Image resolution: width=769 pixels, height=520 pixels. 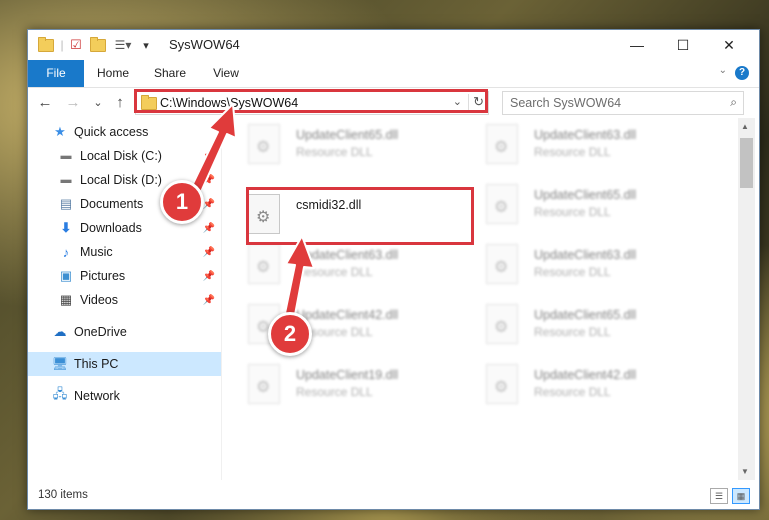 I want to click on annotation-arrows, so click(x=252, y=212).